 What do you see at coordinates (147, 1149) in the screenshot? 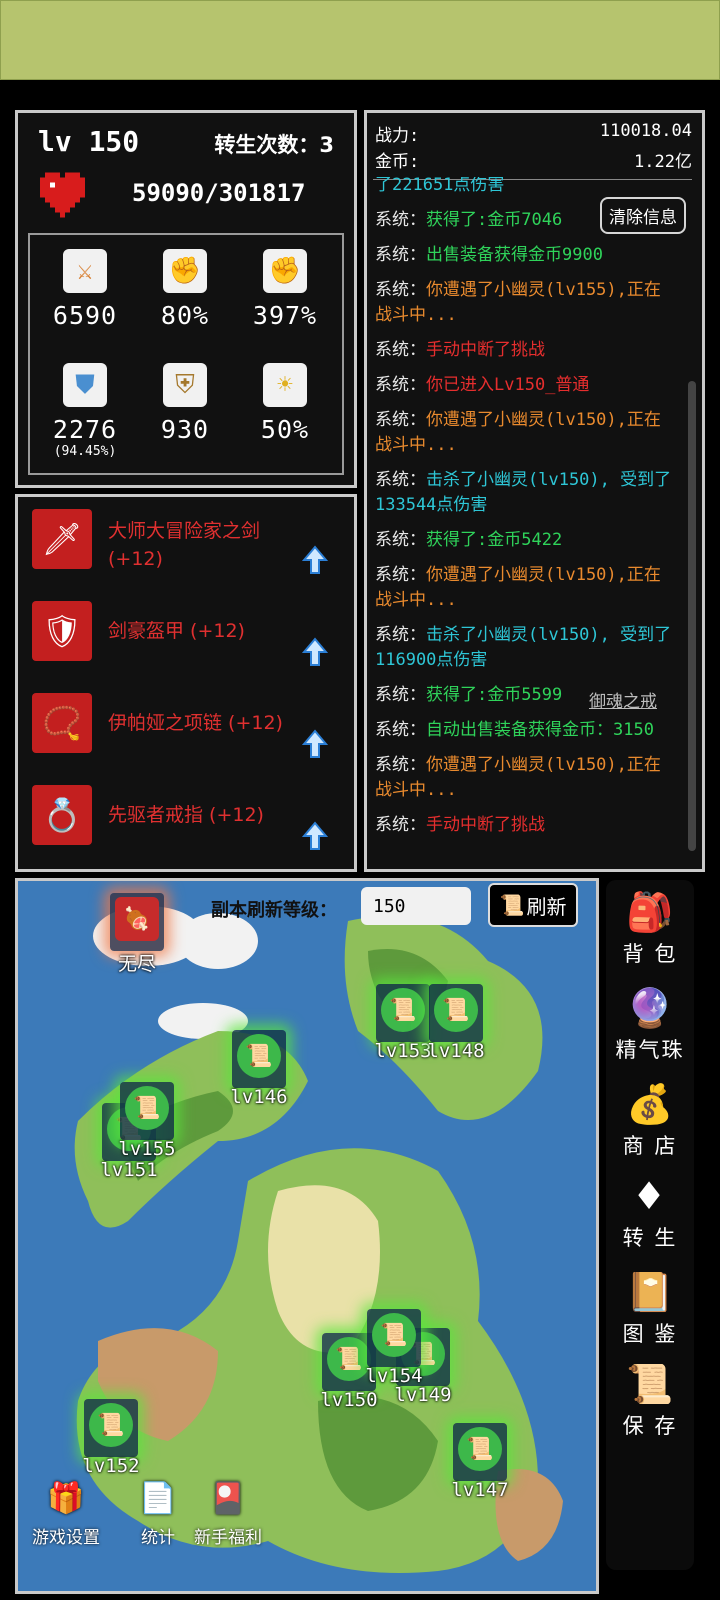
I see `node-label: lv155` at bounding box center [147, 1149].